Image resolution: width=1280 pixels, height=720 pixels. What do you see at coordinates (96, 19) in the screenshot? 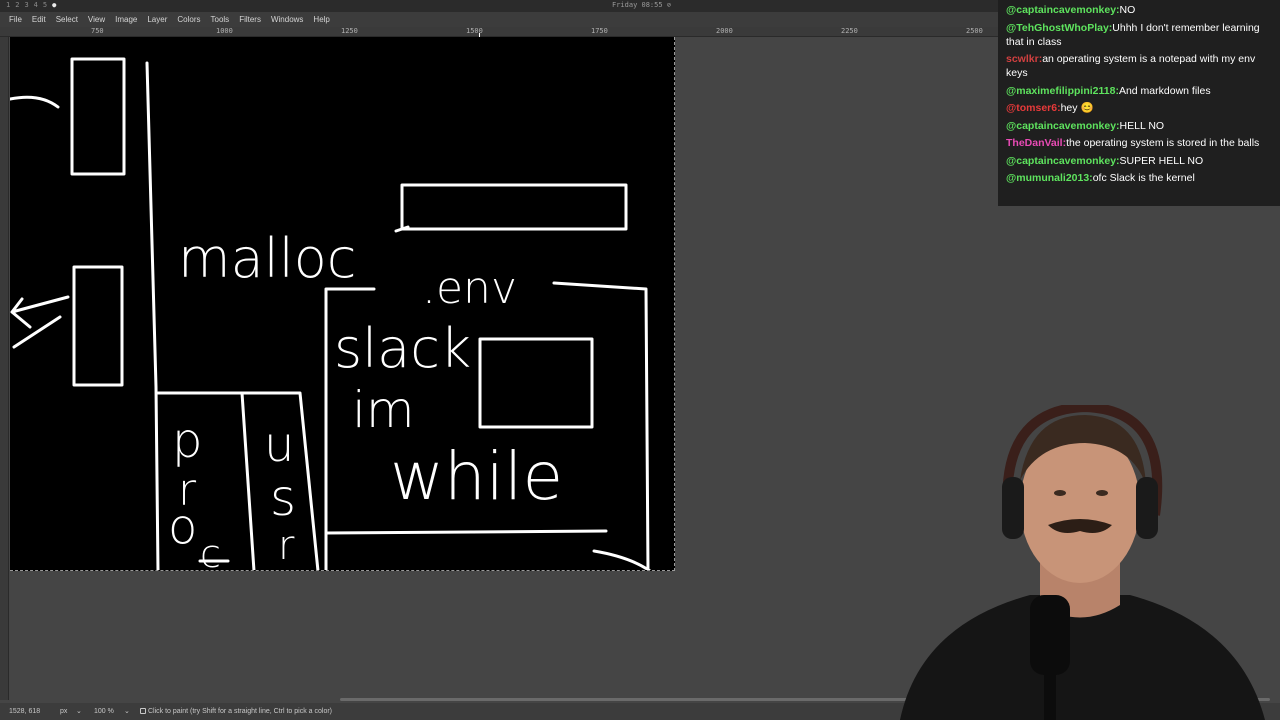
I see `menu-view: View` at bounding box center [96, 19].